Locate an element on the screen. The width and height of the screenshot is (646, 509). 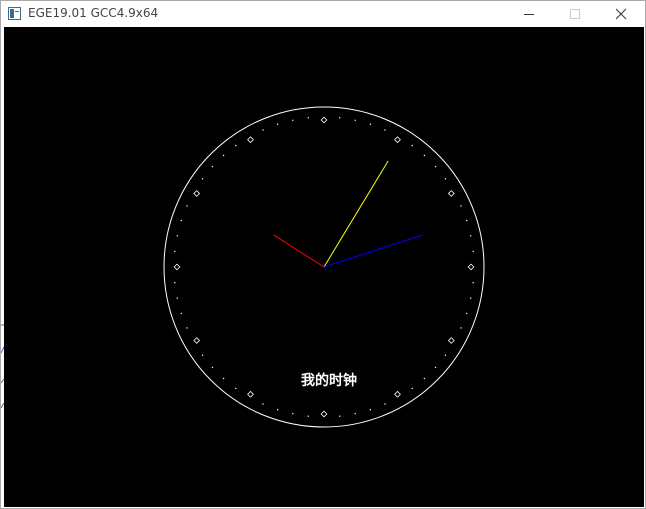
maximize-icon is located at coordinates (575, 14).